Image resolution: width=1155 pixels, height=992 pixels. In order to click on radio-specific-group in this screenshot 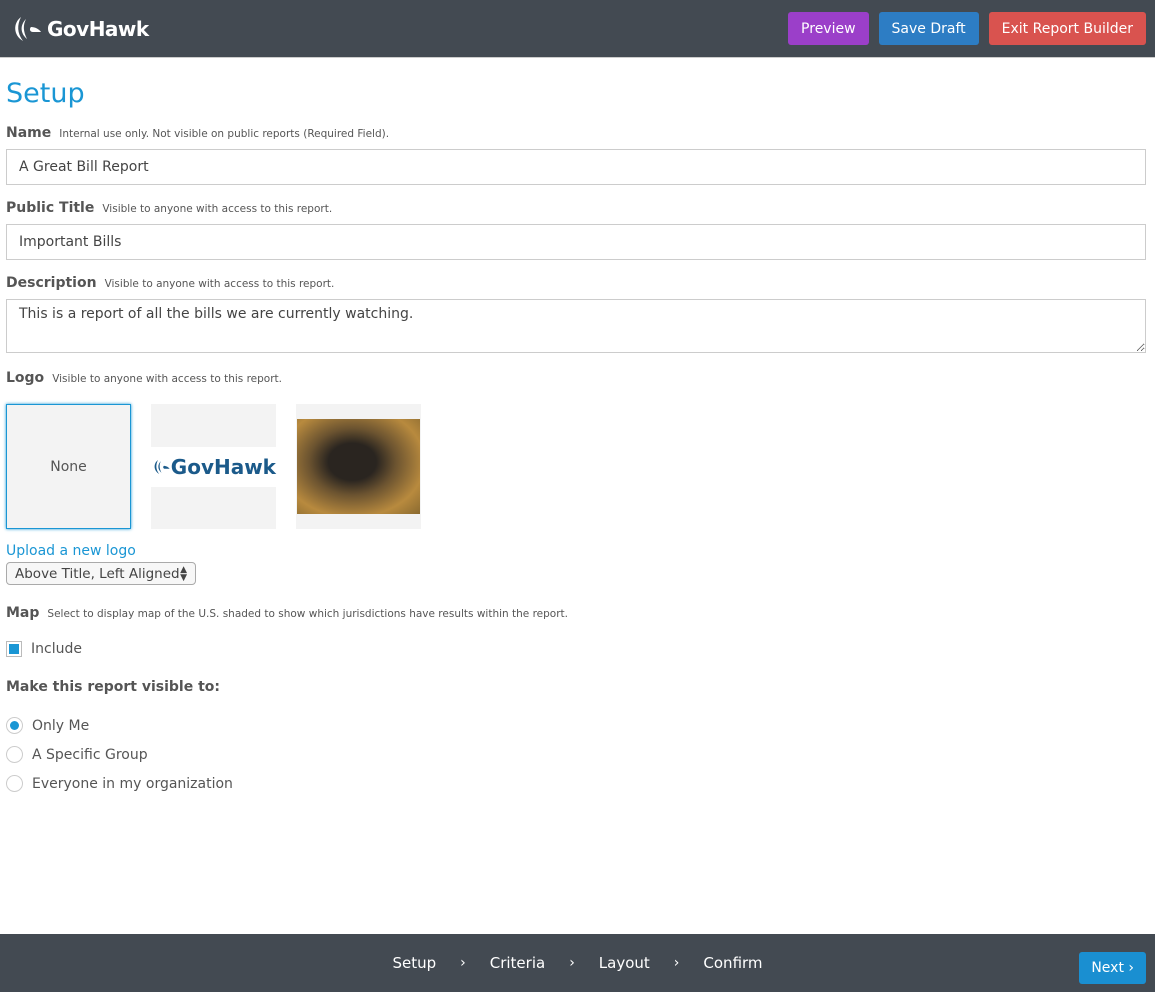, I will do `click(14, 754)`.